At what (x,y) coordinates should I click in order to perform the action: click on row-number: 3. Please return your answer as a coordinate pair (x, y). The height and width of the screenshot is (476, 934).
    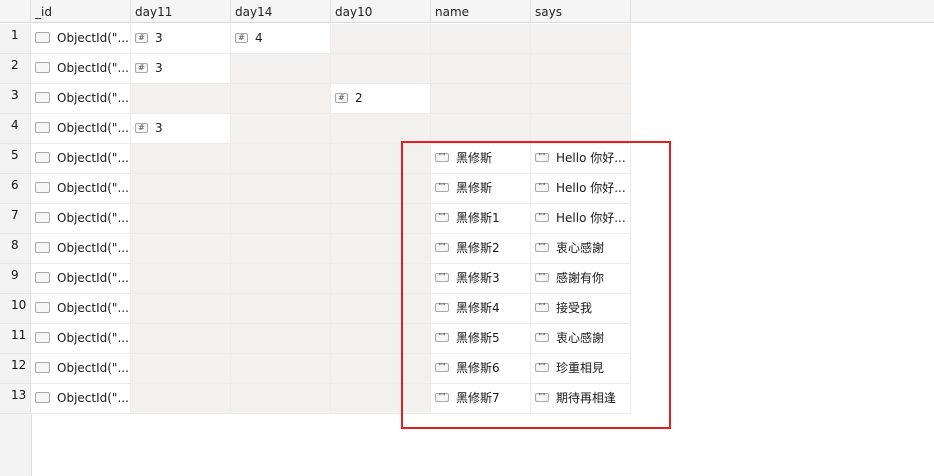
    Looking at the image, I should click on (15, 99).